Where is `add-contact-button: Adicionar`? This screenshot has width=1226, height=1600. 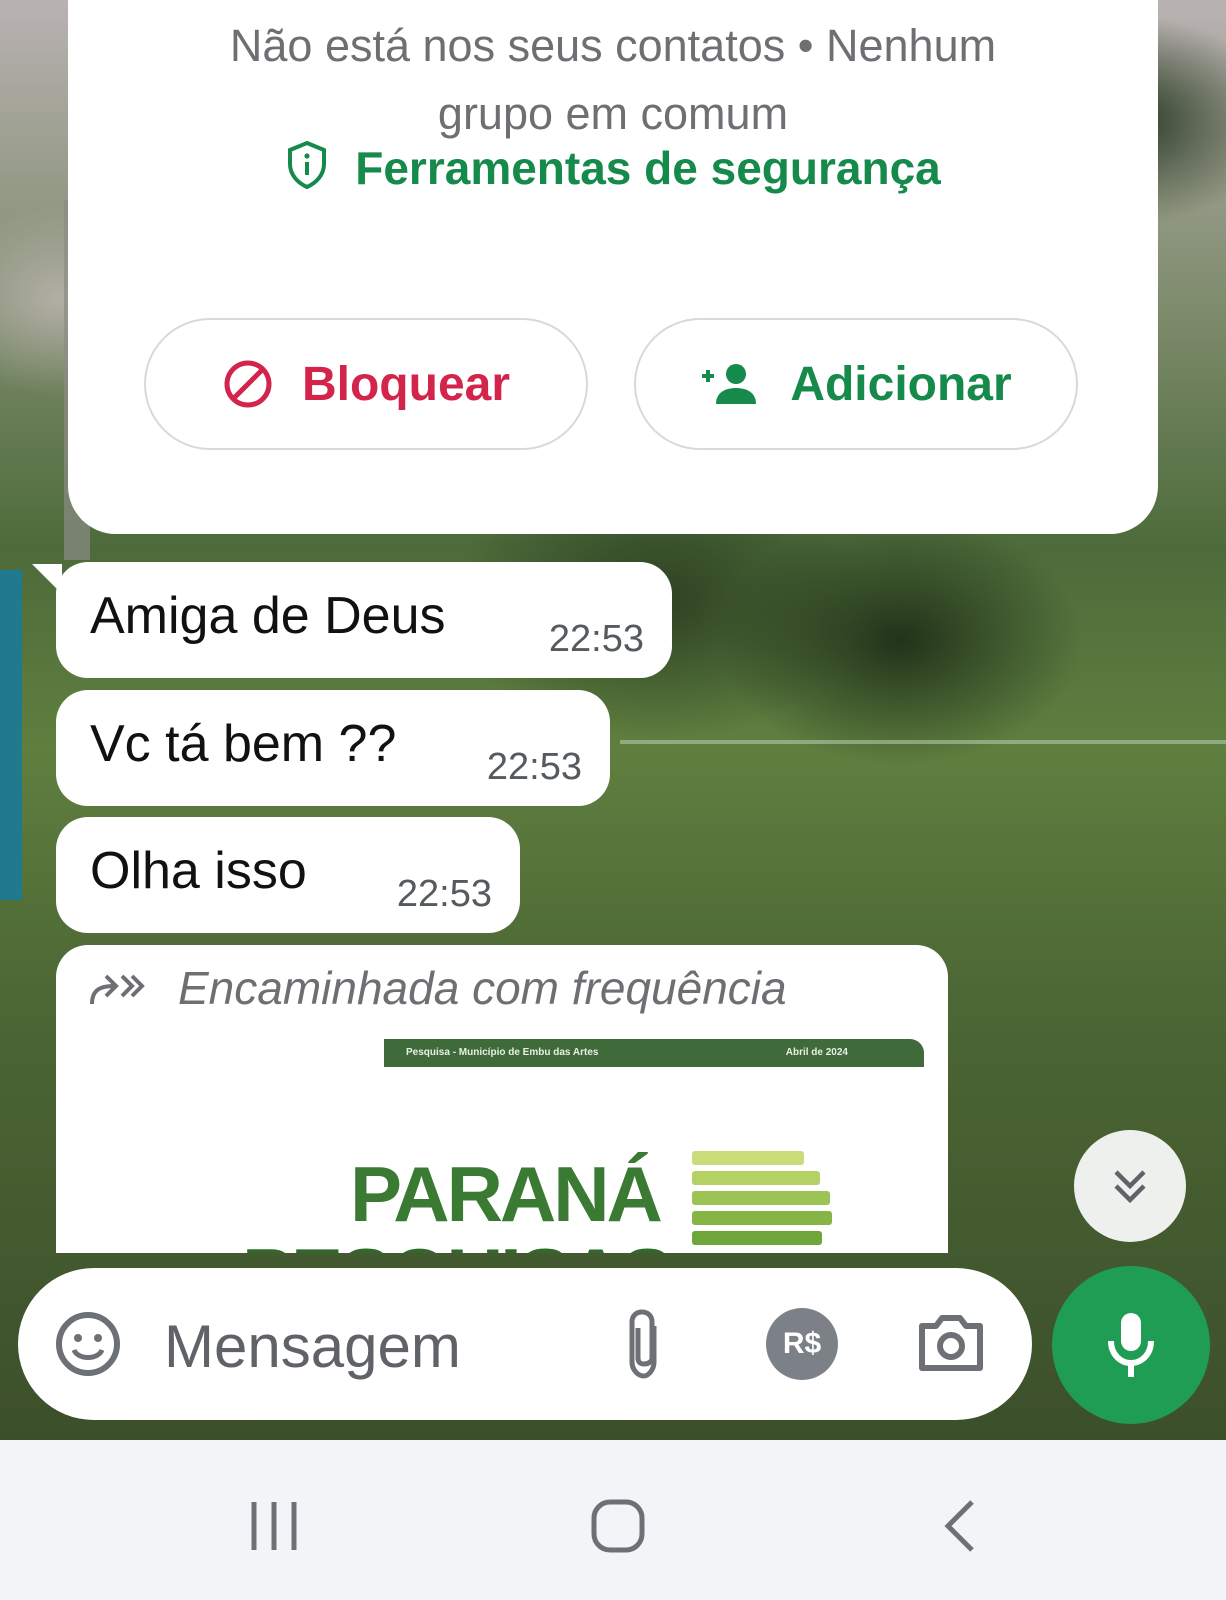
add-contact-button: Adicionar is located at coordinates (856, 384).